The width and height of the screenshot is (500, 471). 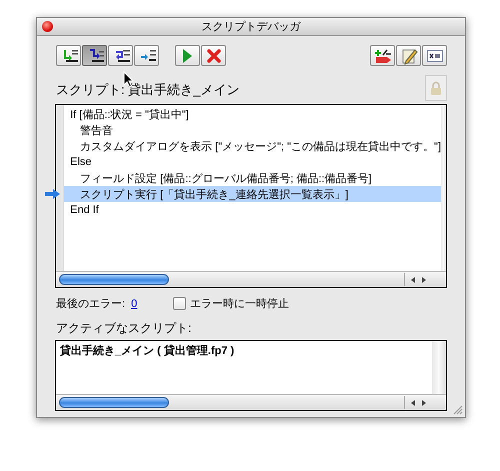 I want to click on breakpoint-icon, so click(x=383, y=55).